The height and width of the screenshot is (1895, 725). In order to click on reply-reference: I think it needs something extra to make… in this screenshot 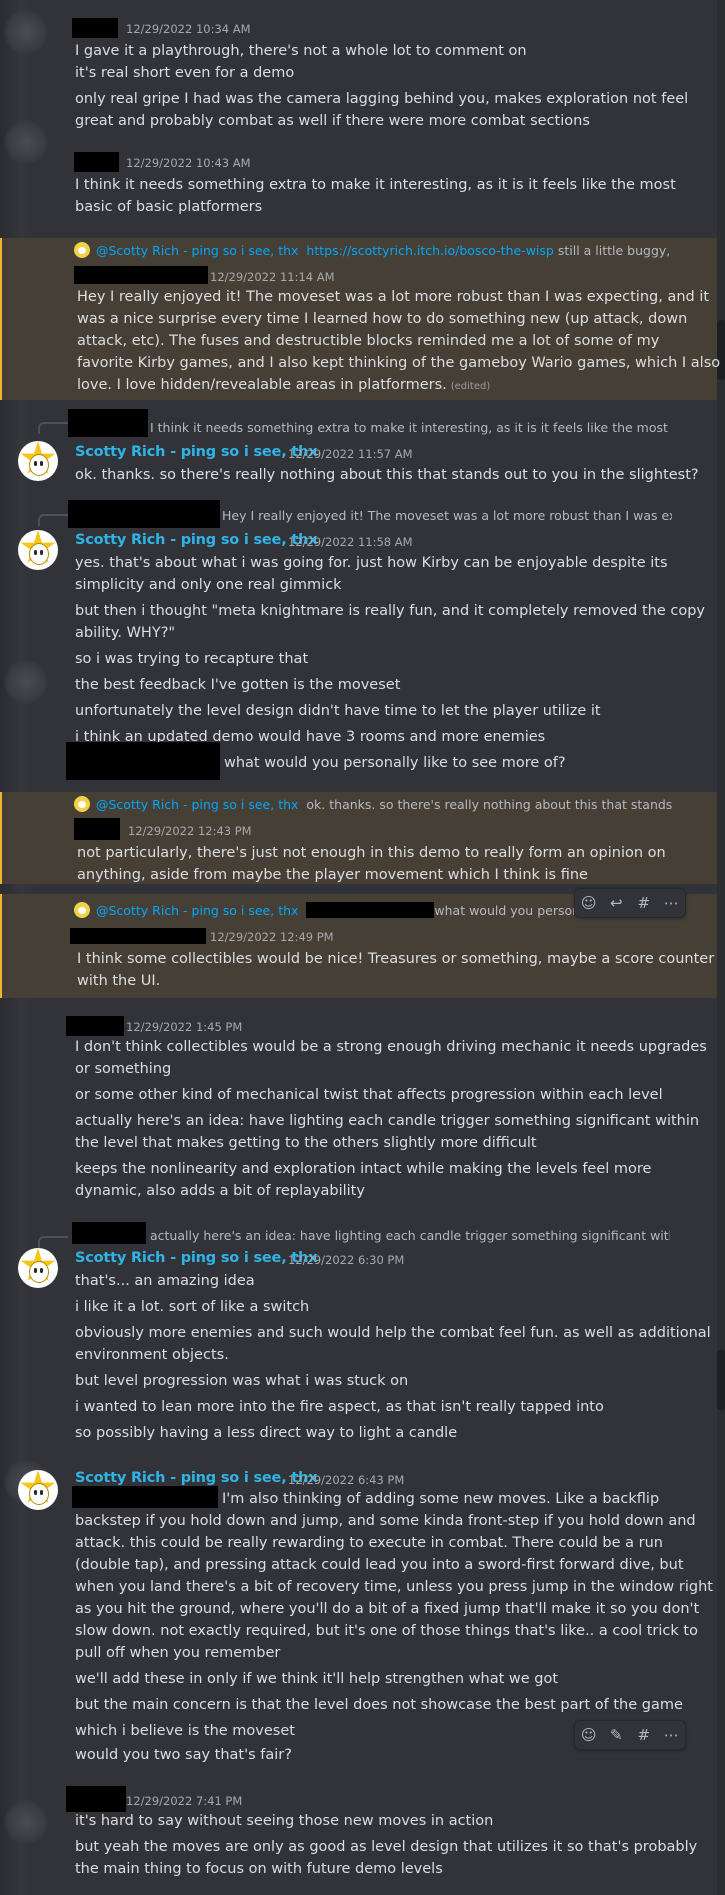, I will do `click(410, 427)`.